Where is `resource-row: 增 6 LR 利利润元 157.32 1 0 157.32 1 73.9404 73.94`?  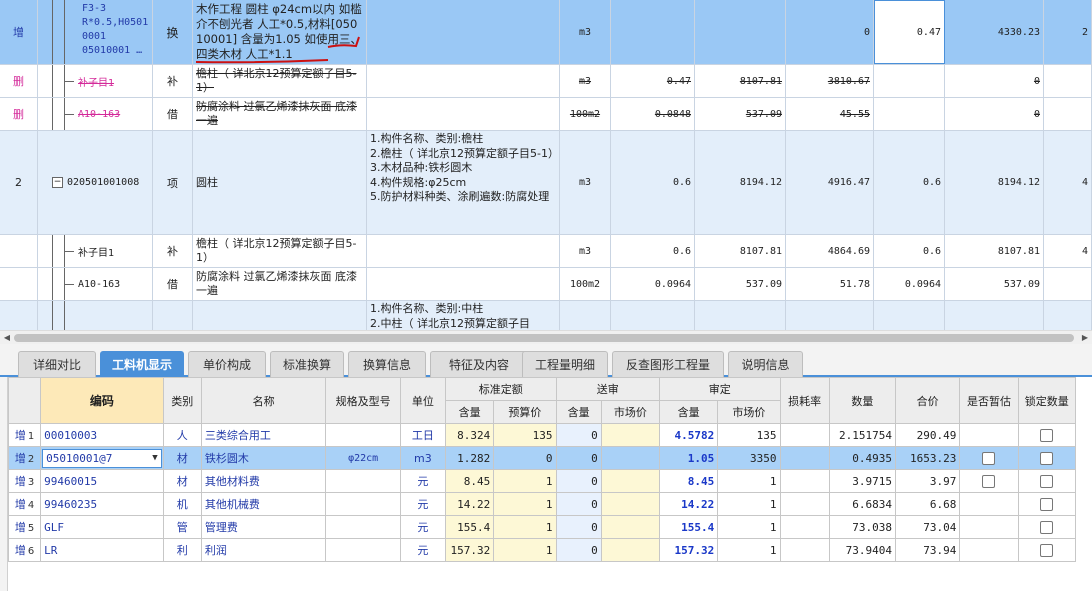
resource-row: 增 6 LR 利利润元 157.32 1 0 157.32 1 73.9404 73.94 is located at coordinates (542, 550).